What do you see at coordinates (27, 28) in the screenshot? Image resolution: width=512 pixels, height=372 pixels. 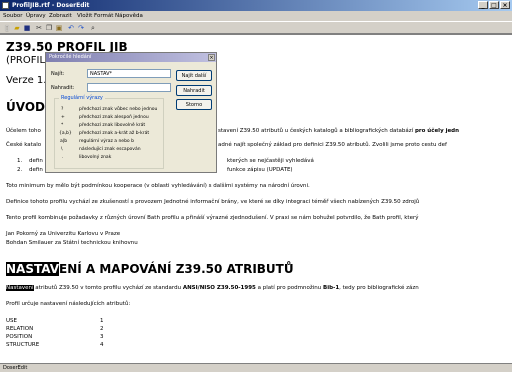 I see `save-icon: ■` at bounding box center [27, 28].